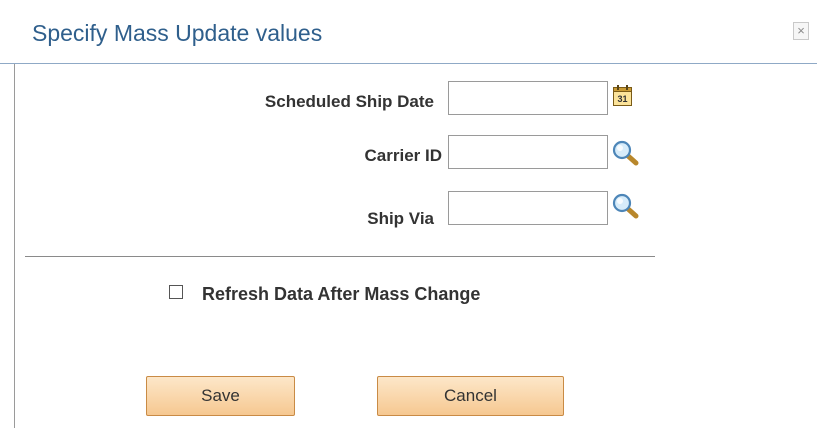 Image resolution: width=817 pixels, height=428 pixels. What do you see at coordinates (14, 246) in the screenshot?
I see `left-border` at bounding box center [14, 246].